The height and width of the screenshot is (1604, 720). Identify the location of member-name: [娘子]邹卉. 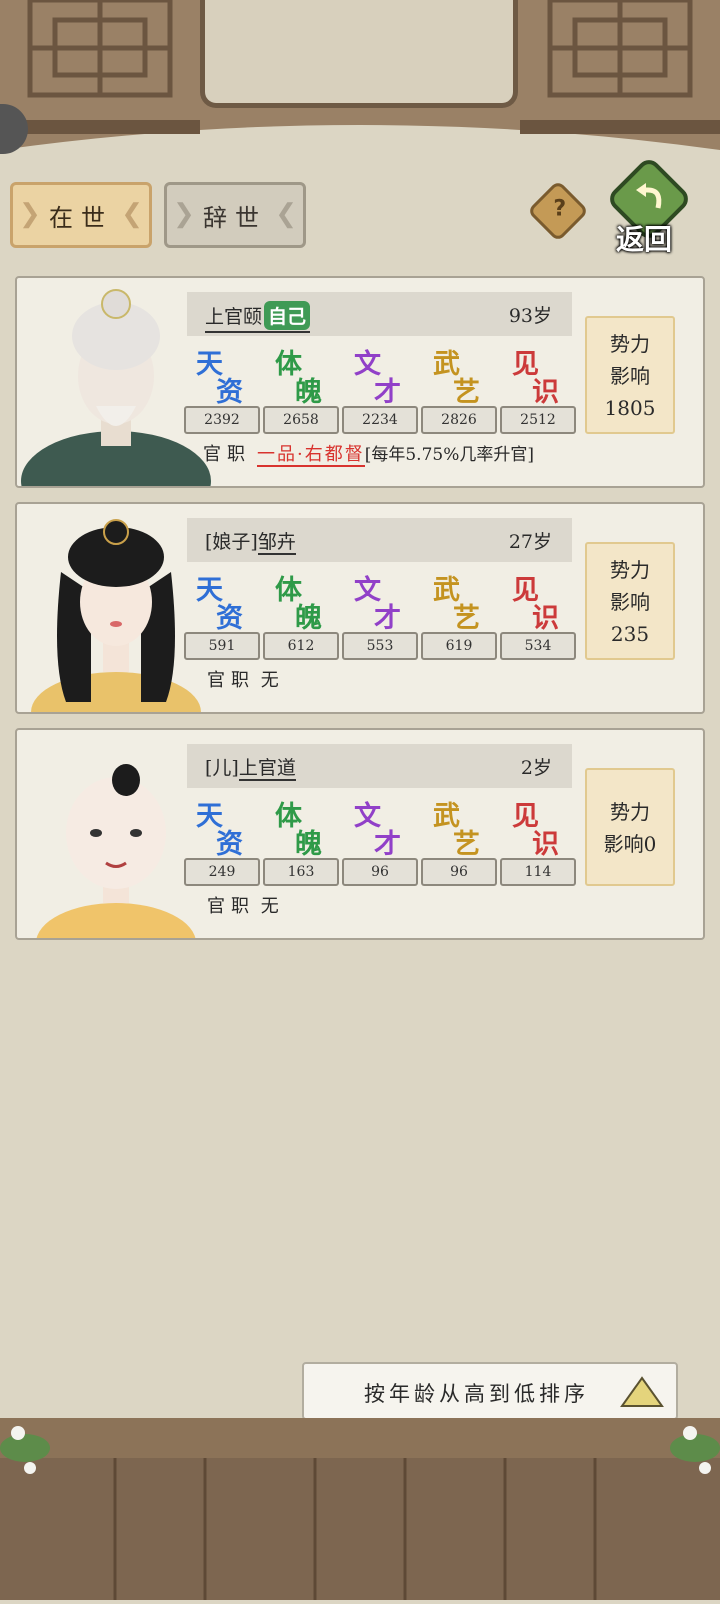
(250, 543).